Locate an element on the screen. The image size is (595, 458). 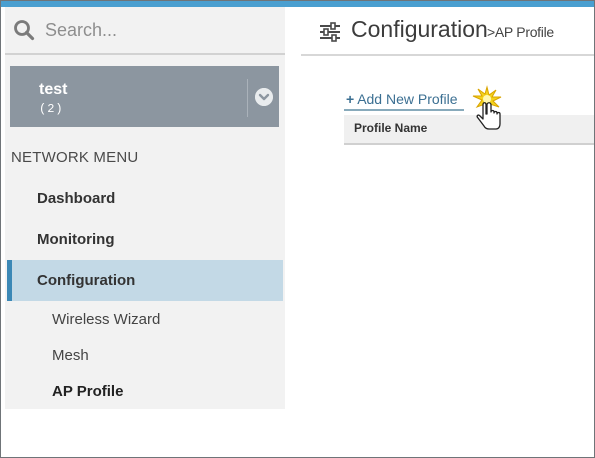
chevron-down-icon is located at coordinates (264, 97).